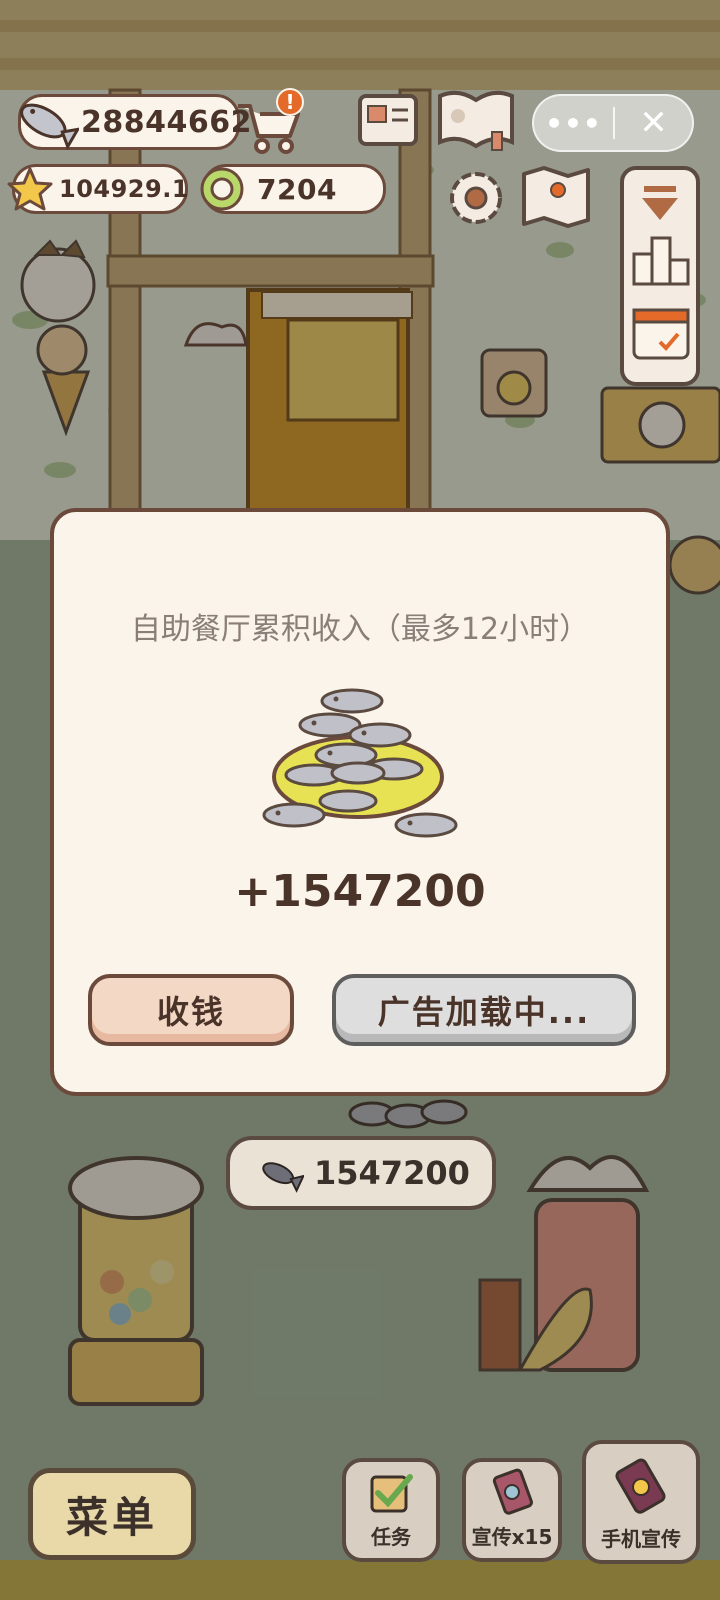  Describe the element at coordinates (388, 120) in the screenshot. I see `mail-icon` at that location.